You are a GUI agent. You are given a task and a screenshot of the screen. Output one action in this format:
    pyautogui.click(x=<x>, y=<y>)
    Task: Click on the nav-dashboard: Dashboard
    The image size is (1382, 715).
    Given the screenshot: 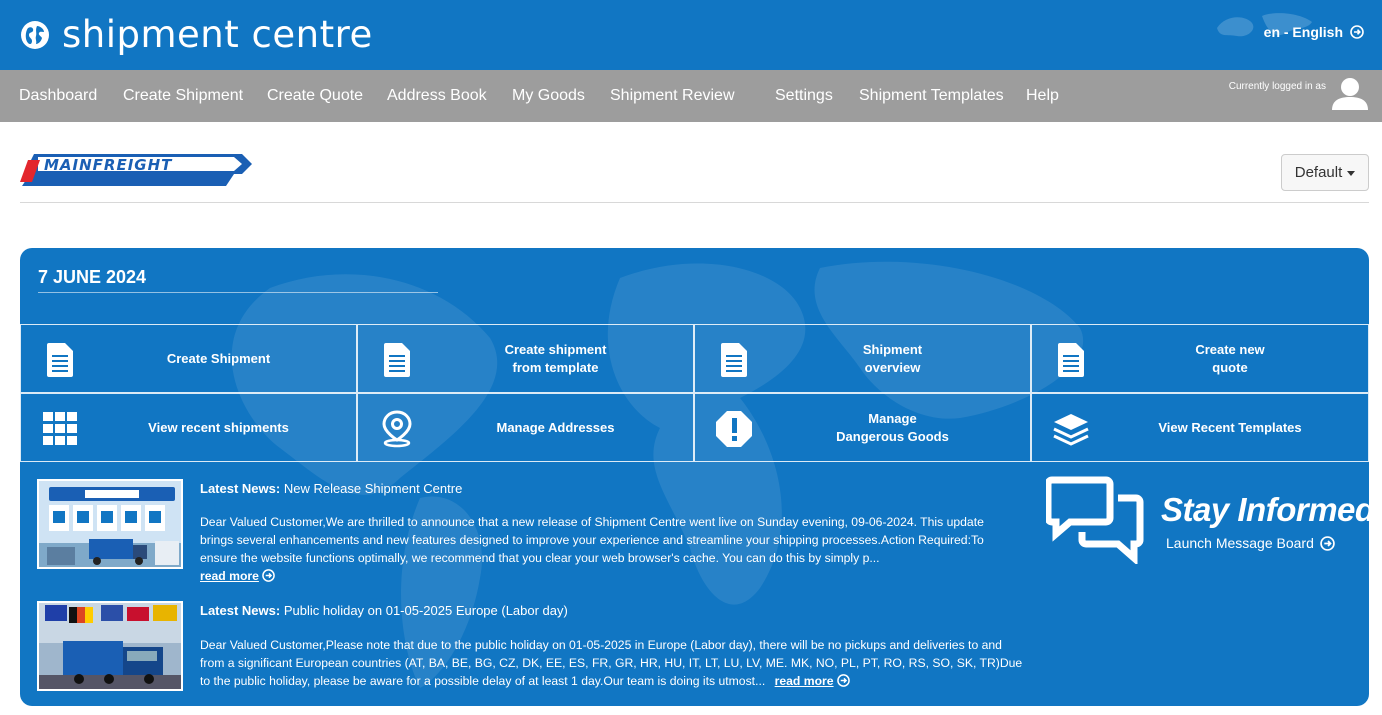 What is the action you would take?
    pyautogui.click(x=58, y=96)
    